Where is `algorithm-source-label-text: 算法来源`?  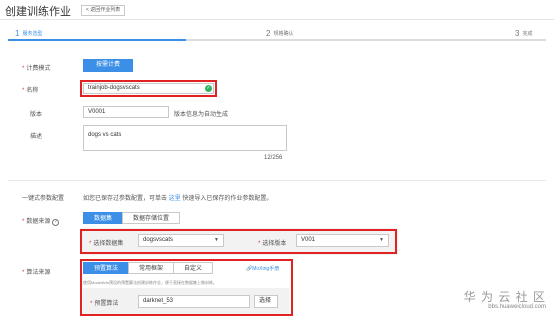 algorithm-source-label-text: 算法来源 is located at coordinates (38, 273).